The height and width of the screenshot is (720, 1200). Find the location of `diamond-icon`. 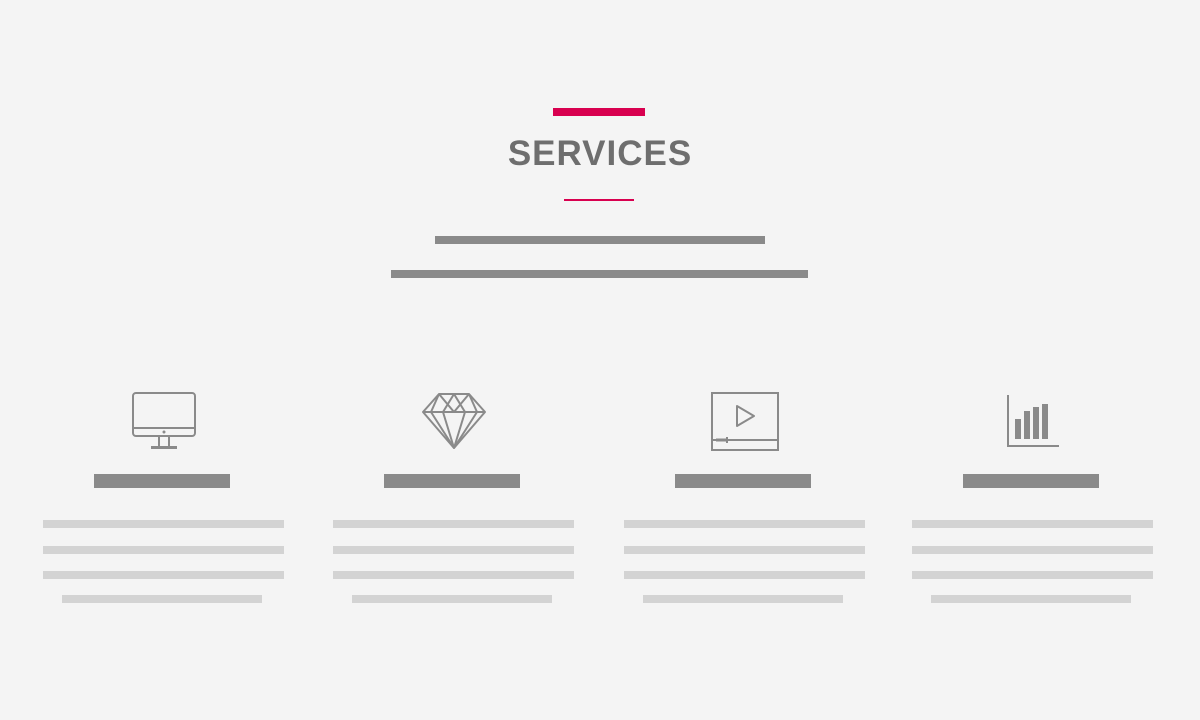

diamond-icon is located at coordinates (453, 421).